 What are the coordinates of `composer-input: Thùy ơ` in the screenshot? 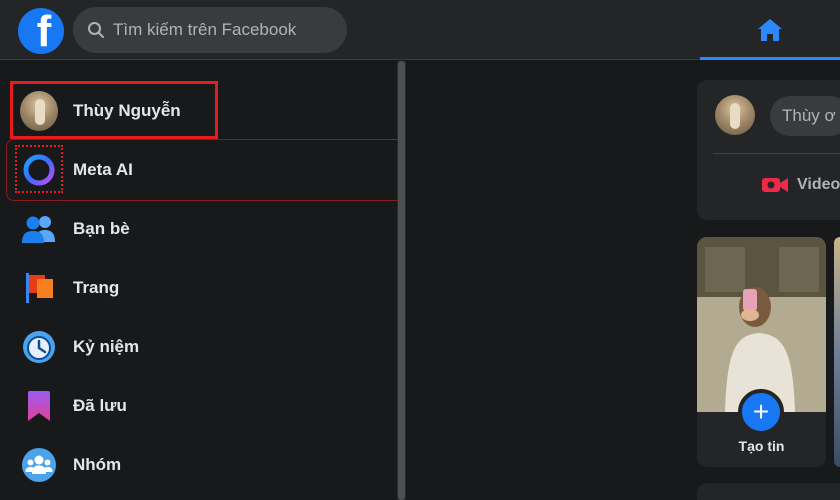 It's located at (805, 116).